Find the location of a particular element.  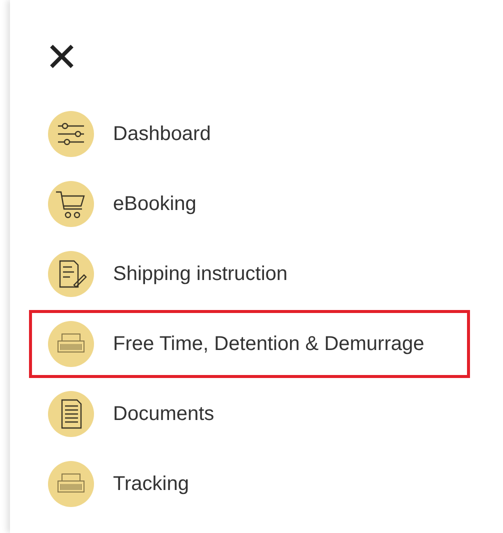

menu-item-label: Documents is located at coordinates (163, 414).